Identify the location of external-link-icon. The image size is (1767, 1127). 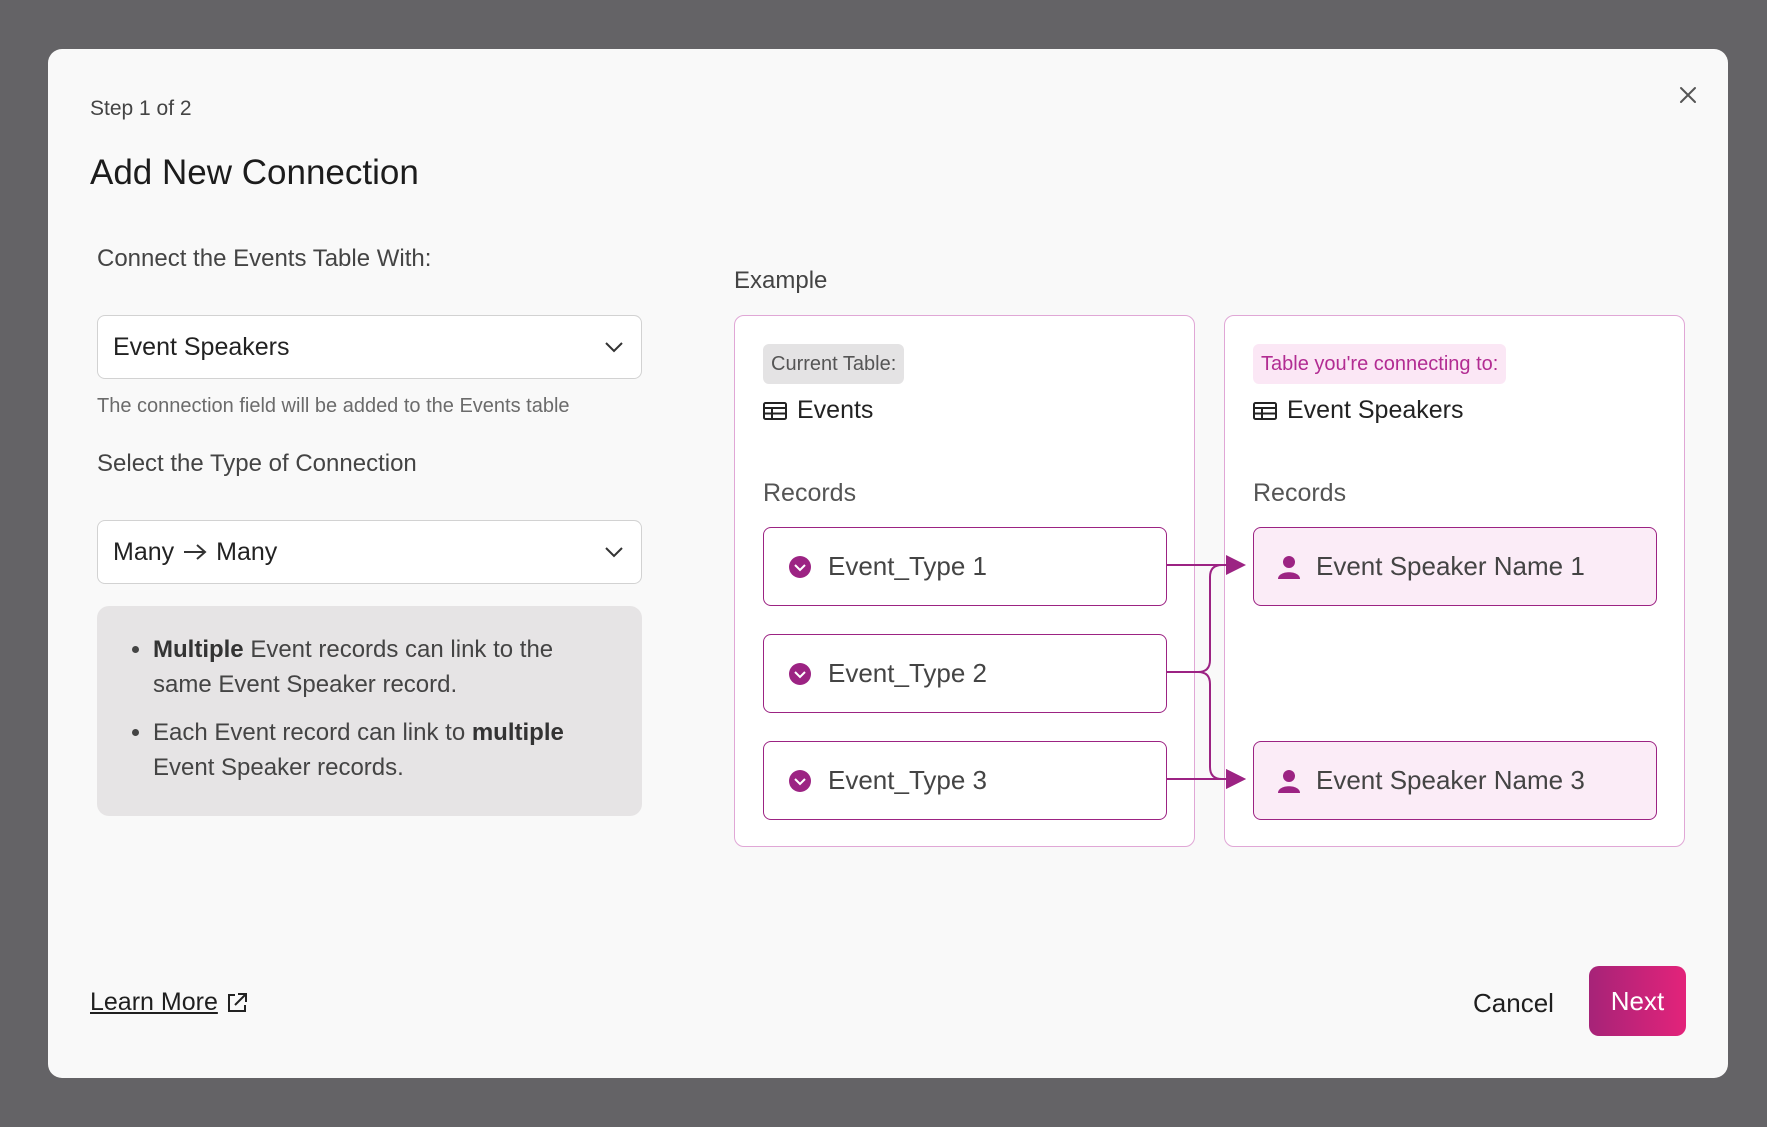
(237, 1002).